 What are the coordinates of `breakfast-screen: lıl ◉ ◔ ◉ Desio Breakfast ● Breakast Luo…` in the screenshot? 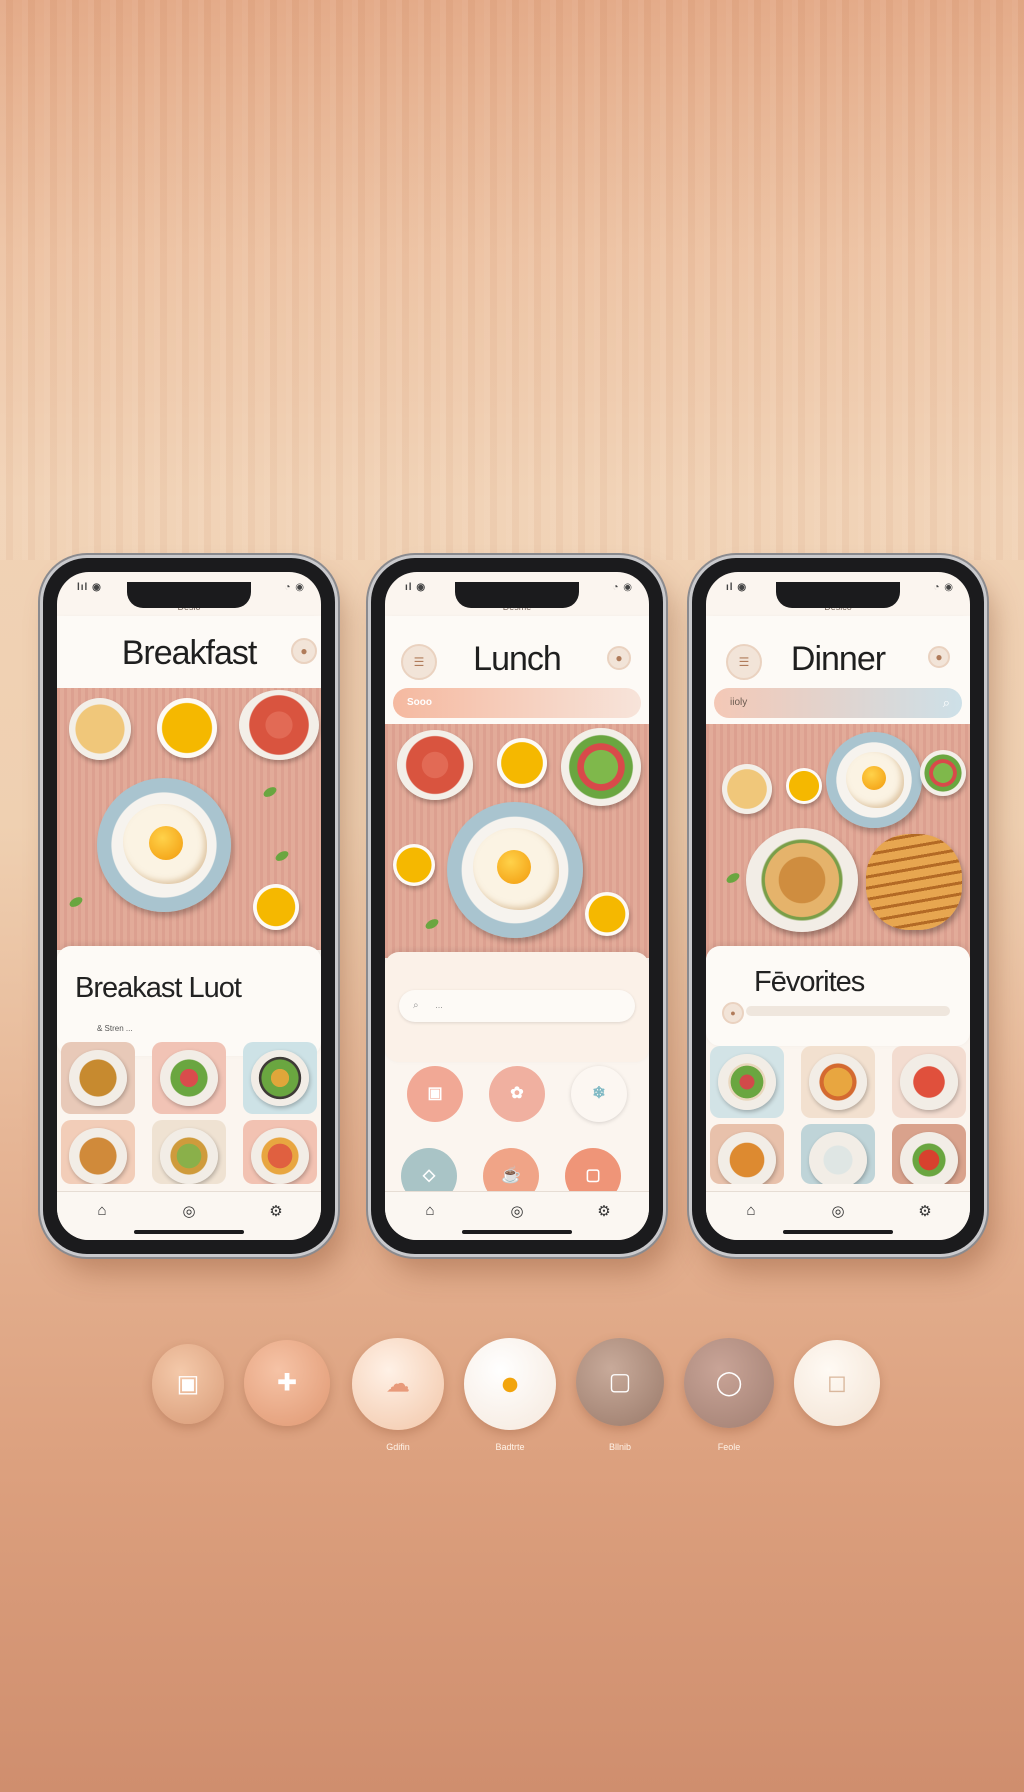 It's located at (189, 906).